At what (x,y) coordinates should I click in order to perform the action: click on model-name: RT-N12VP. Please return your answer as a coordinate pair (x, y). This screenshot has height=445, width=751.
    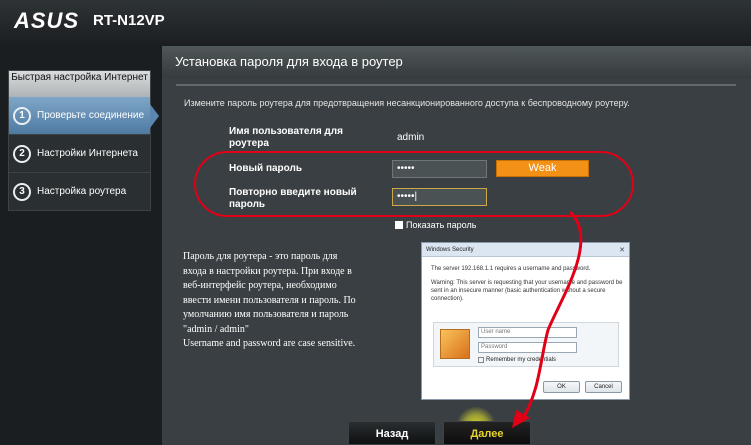
    Looking at the image, I should click on (129, 20).